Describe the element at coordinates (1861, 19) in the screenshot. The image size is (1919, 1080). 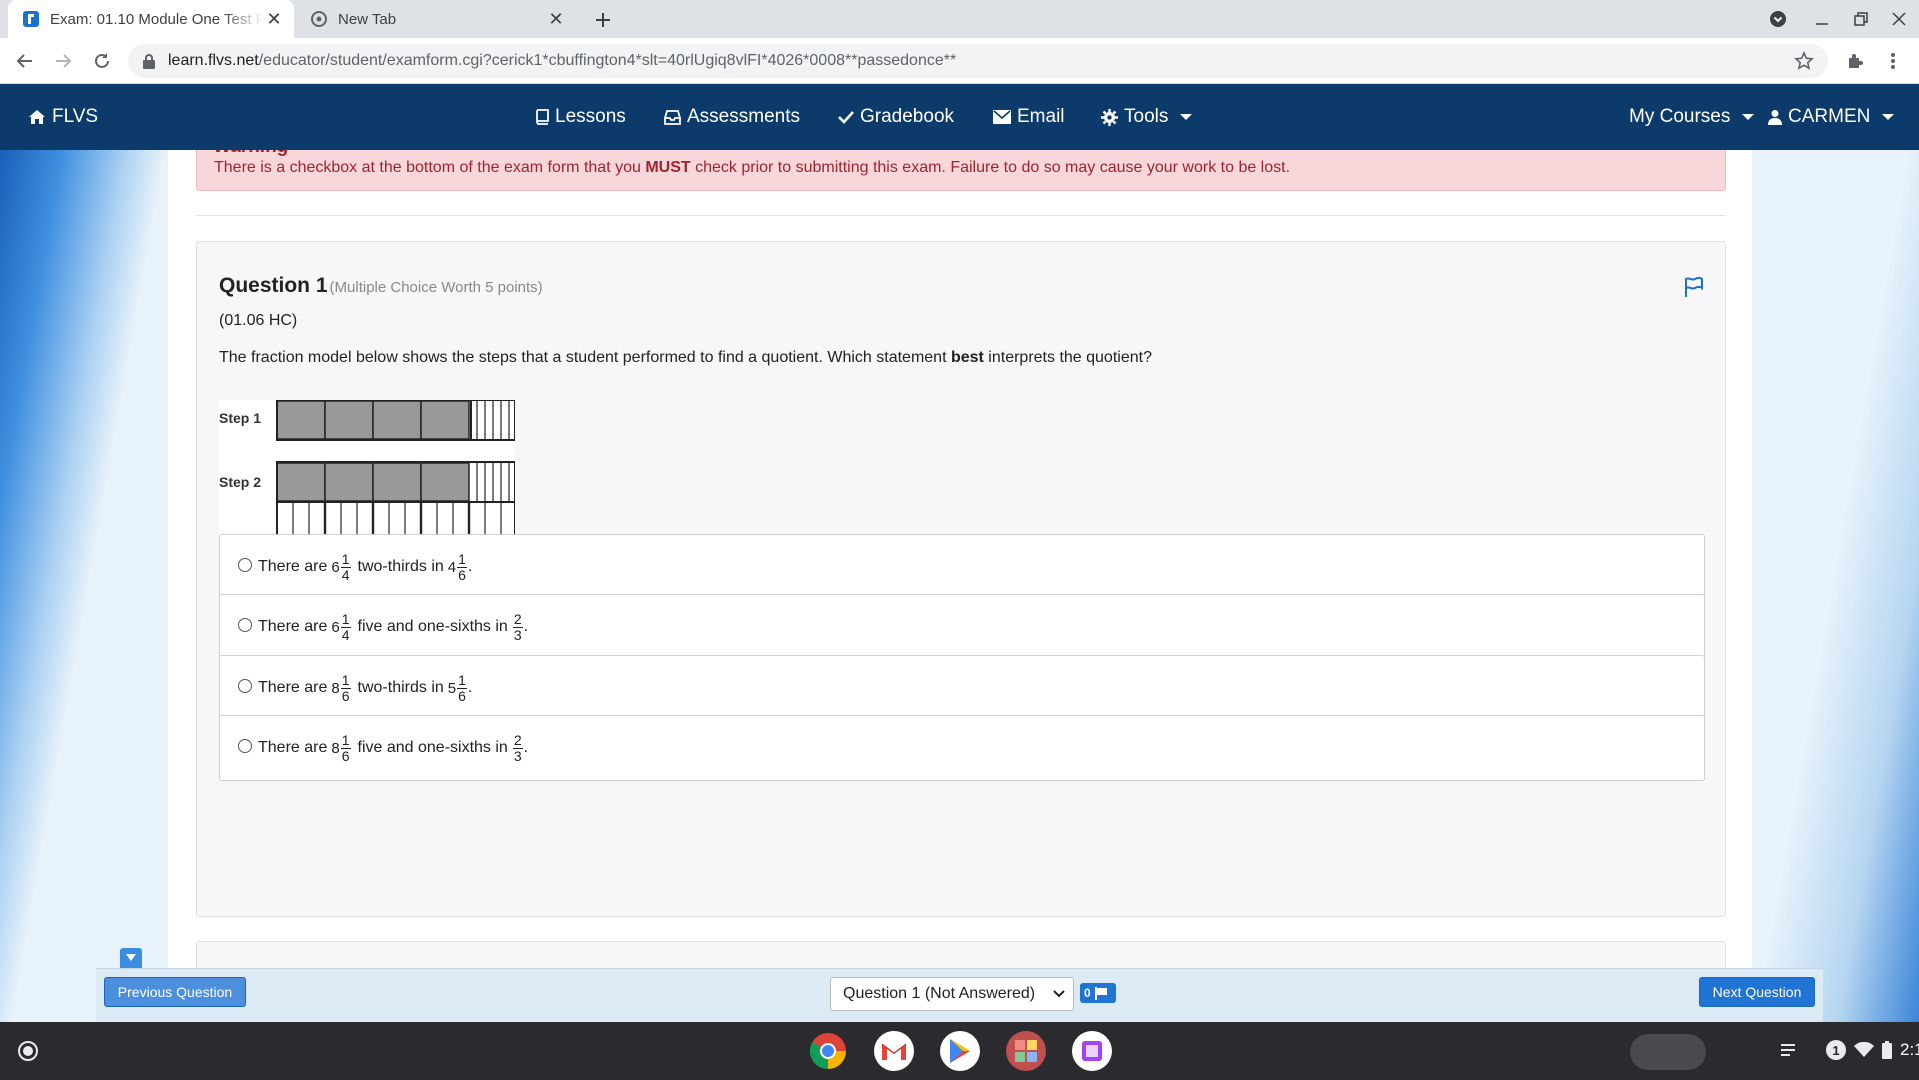
I see `restore-icon` at that location.